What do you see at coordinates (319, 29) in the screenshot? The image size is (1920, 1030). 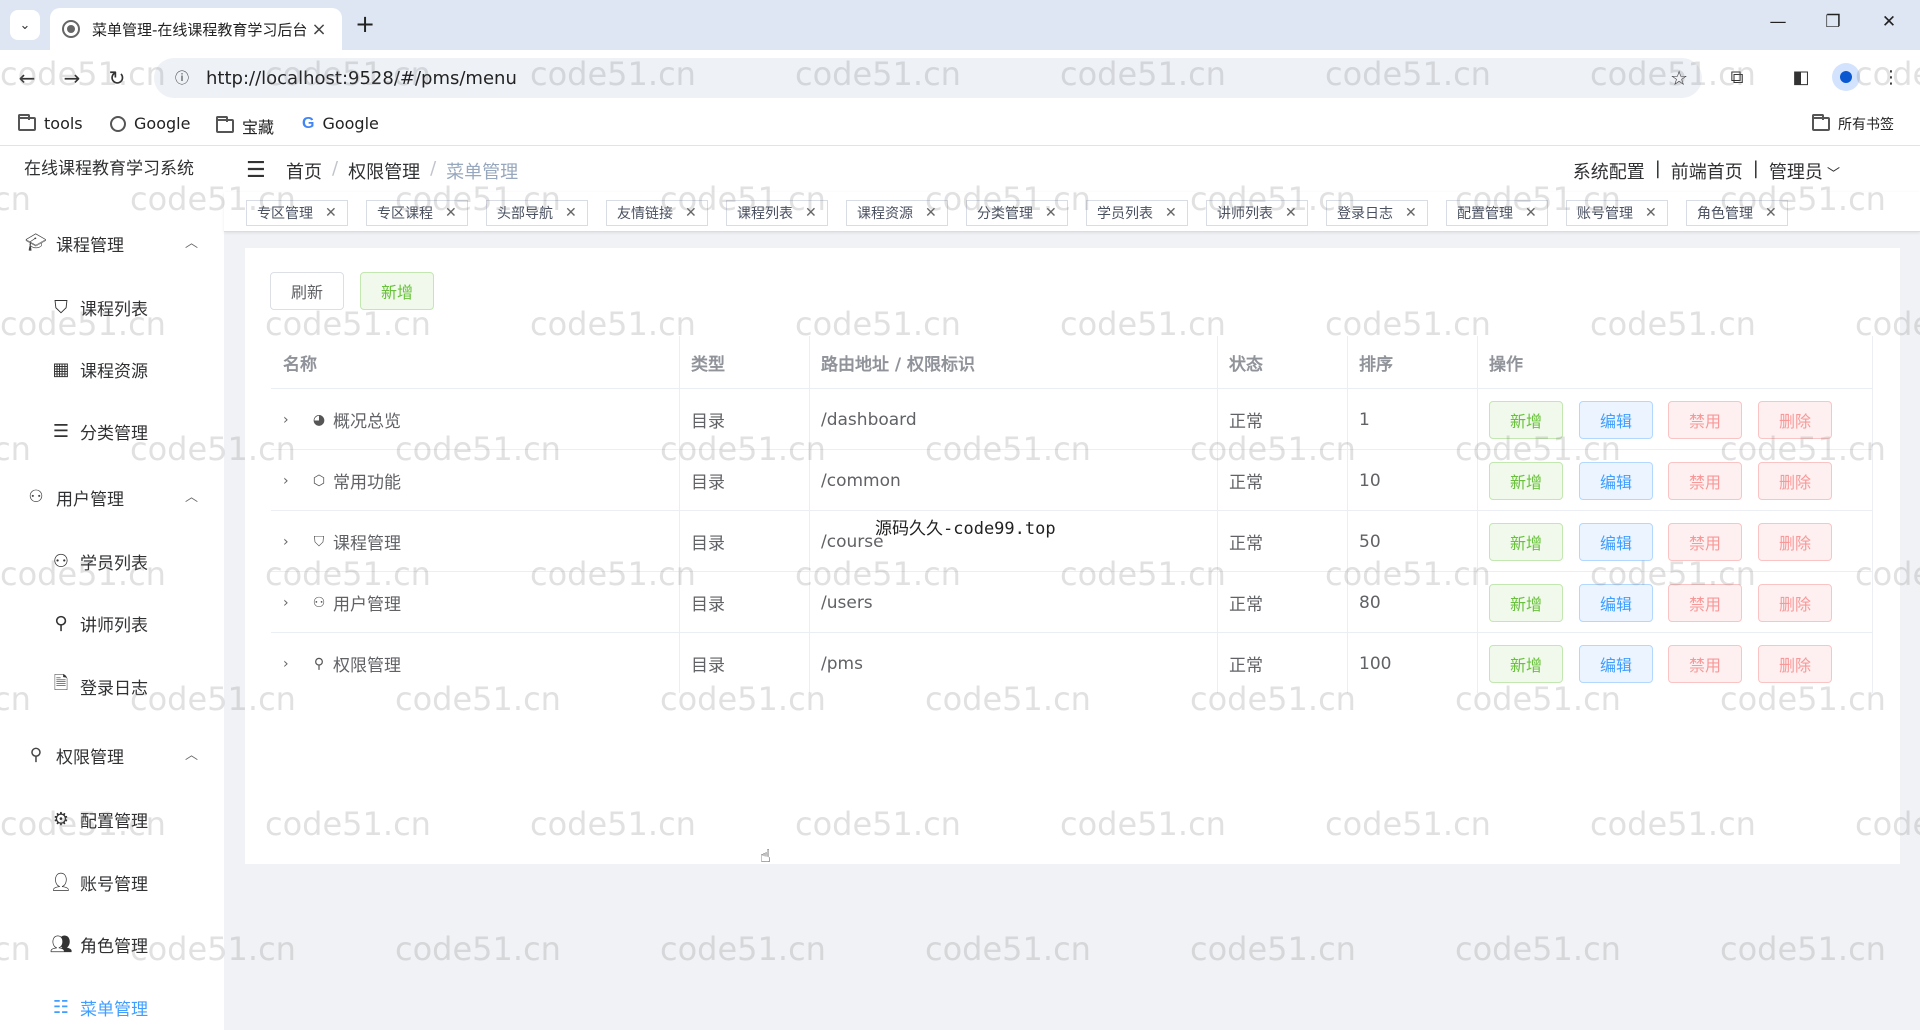 I see `close-icon: ×` at bounding box center [319, 29].